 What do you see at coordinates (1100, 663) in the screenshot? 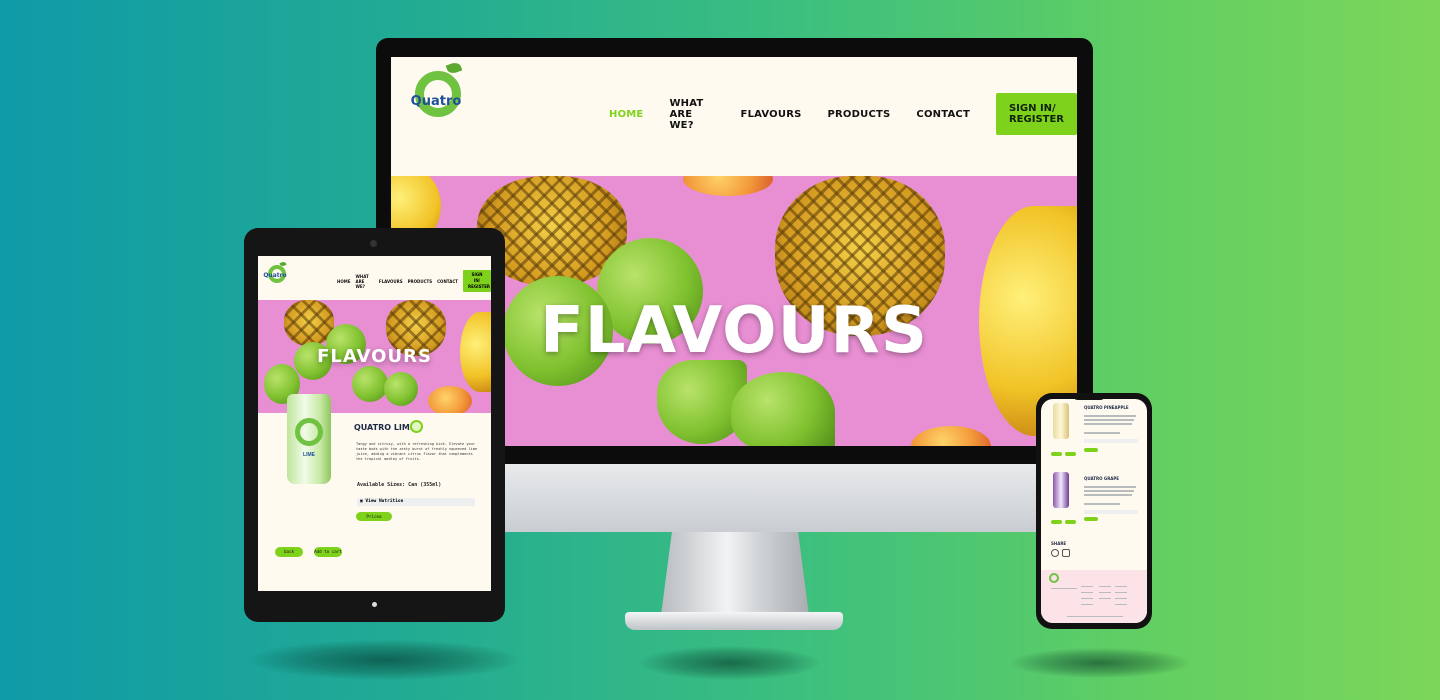
I see `phone-shadow` at bounding box center [1100, 663].